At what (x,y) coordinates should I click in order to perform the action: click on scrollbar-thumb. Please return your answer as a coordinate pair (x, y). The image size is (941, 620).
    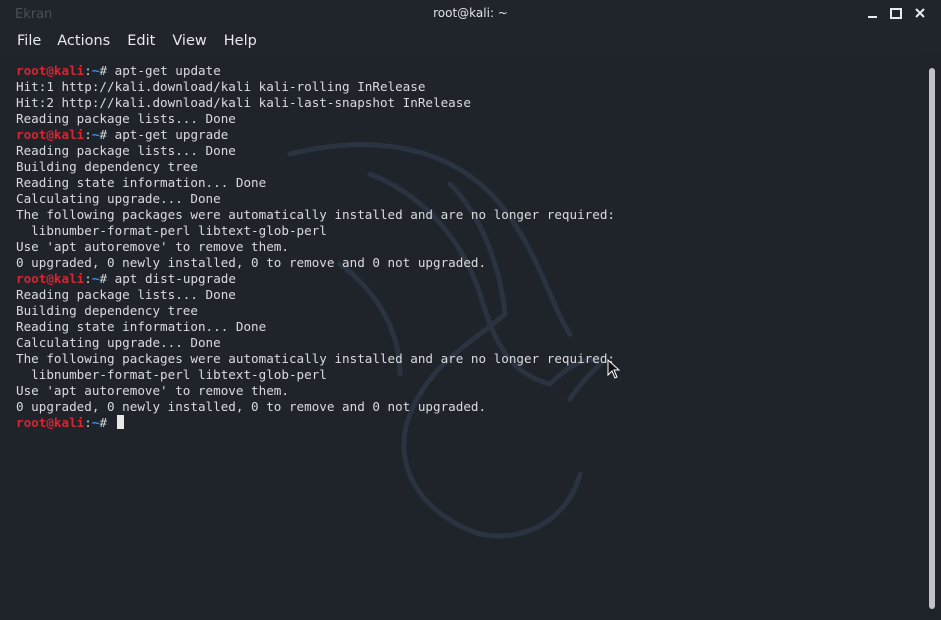
    Looking at the image, I should click on (932, 338).